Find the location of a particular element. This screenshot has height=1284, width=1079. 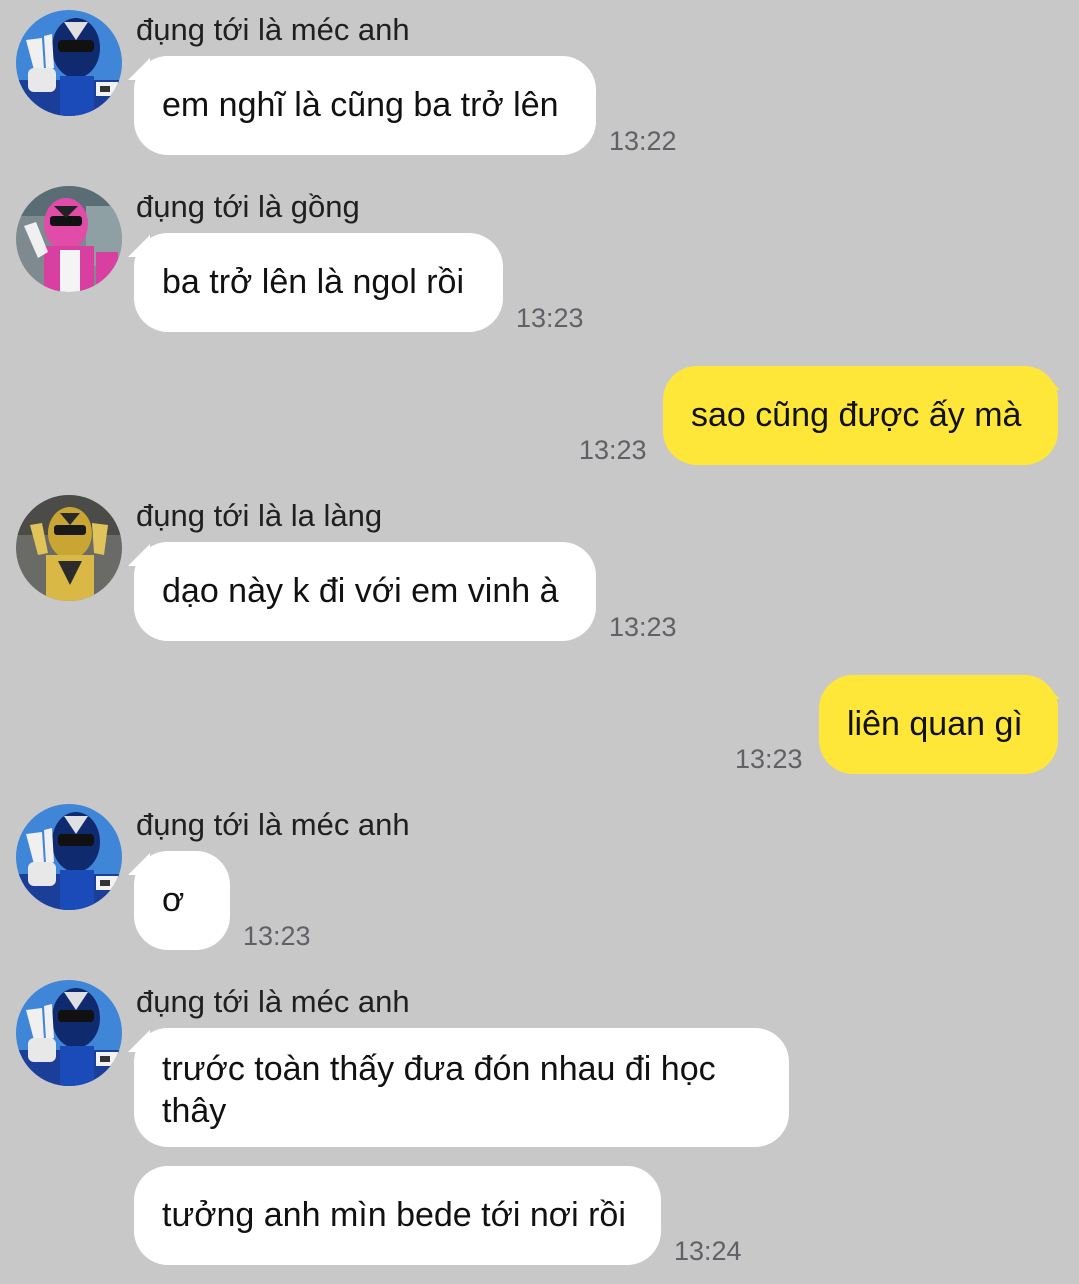

sender-name: đụng tới là la làng is located at coordinates (259, 515).